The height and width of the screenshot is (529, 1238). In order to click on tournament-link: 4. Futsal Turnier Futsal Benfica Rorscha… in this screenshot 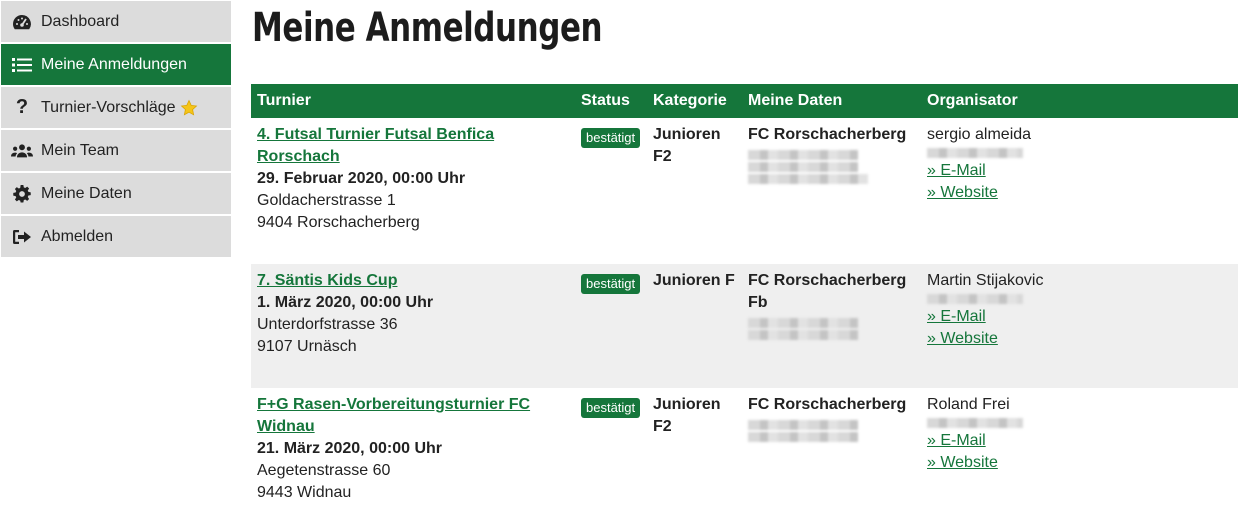, I will do `click(375, 145)`.